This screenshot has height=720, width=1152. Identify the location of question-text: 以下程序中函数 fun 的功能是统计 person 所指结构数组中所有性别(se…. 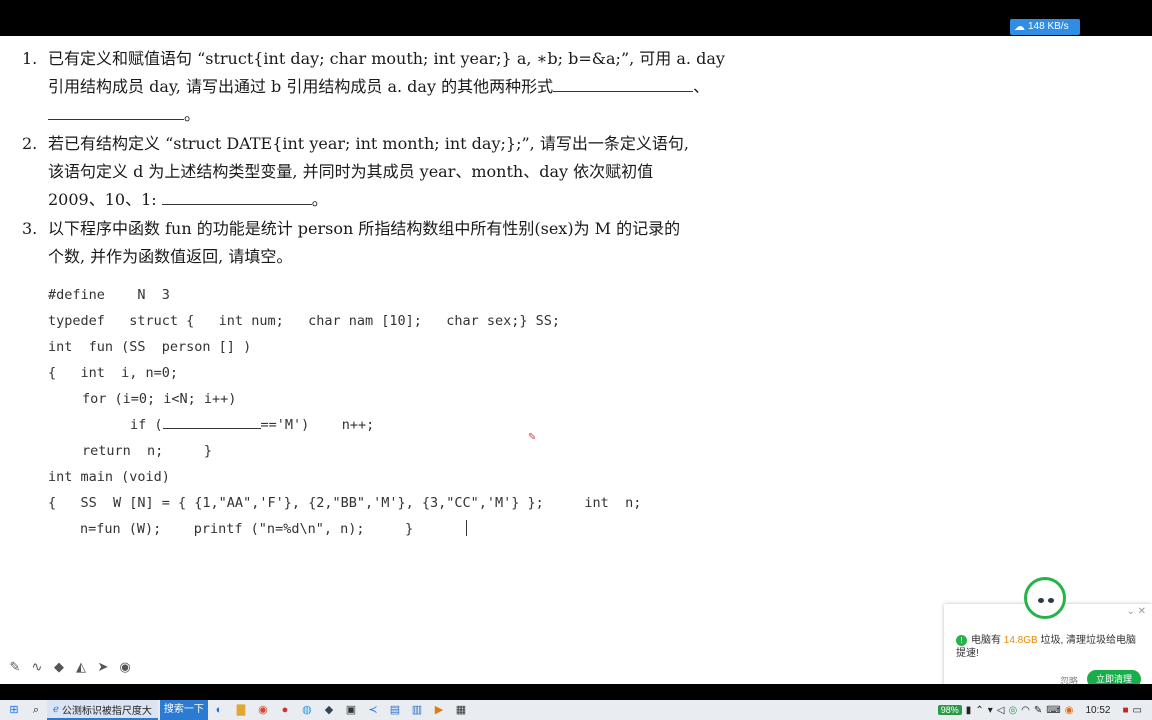
(364, 228).